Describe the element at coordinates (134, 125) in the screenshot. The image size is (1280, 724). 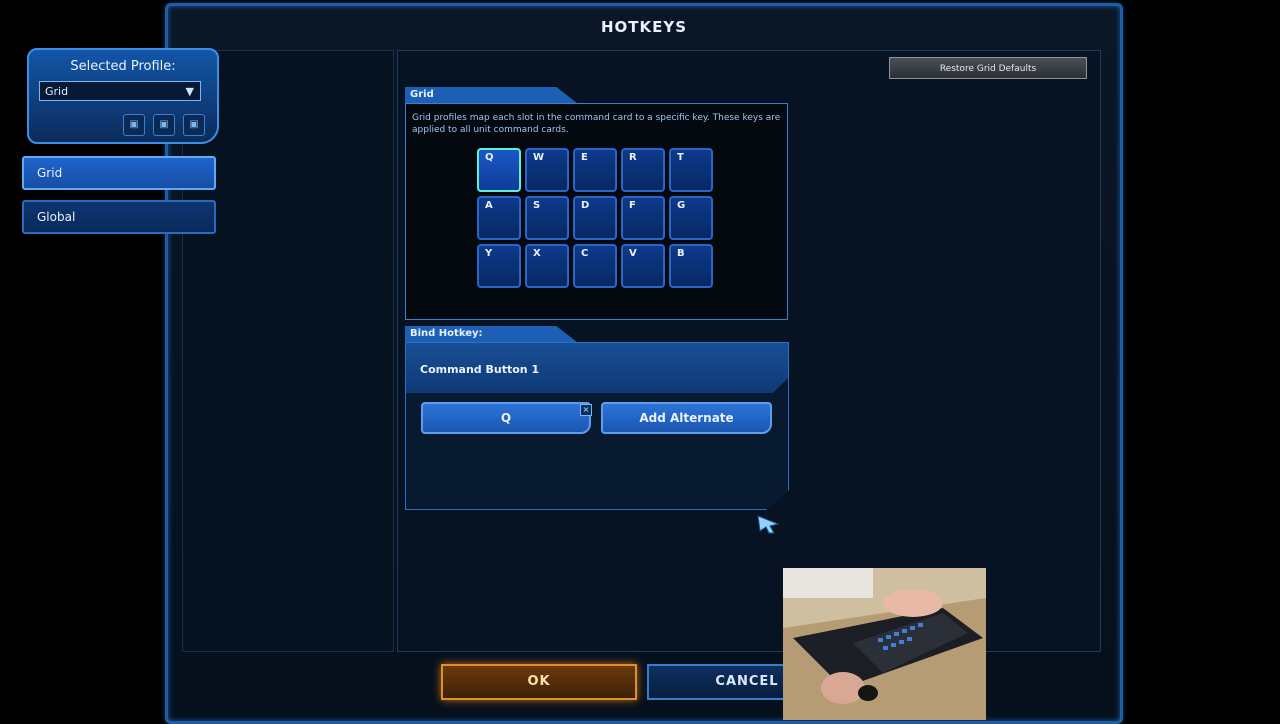
I see `new-profile-icon: ▣` at that location.